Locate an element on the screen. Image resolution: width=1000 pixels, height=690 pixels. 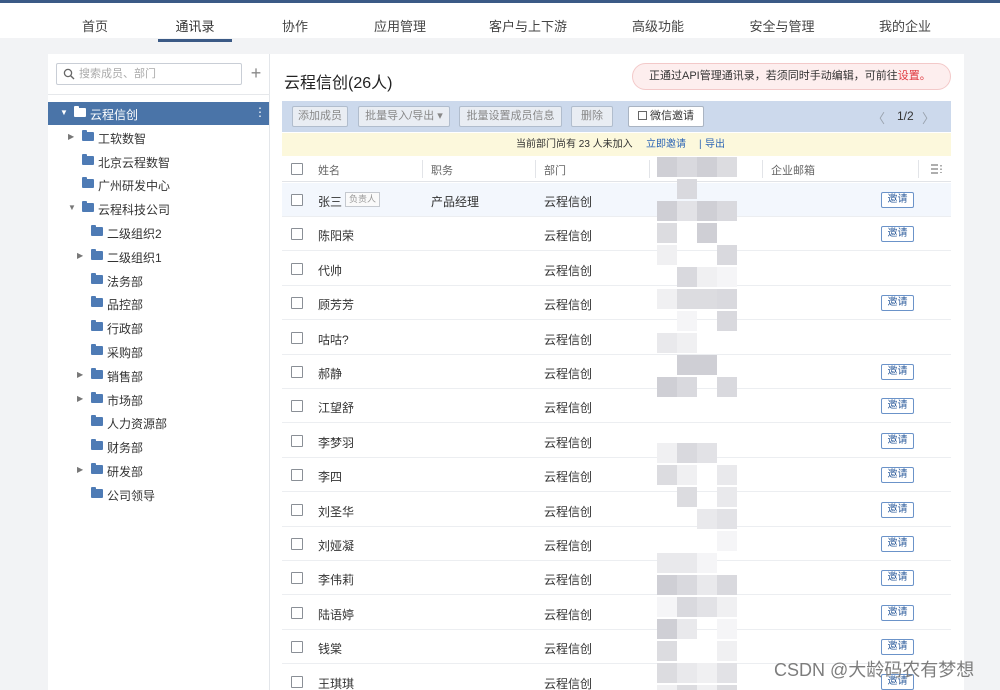
batch-import-export-button: 批量导入/导出 ▾ is located at coordinates (404, 116).